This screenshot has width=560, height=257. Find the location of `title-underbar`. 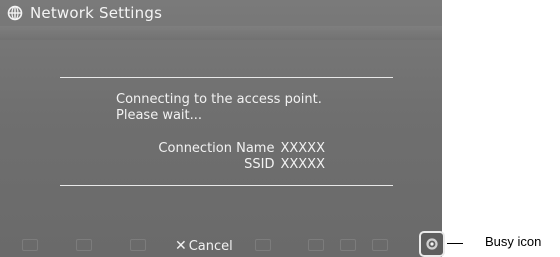

title-underbar is located at coordinates (221, 33).